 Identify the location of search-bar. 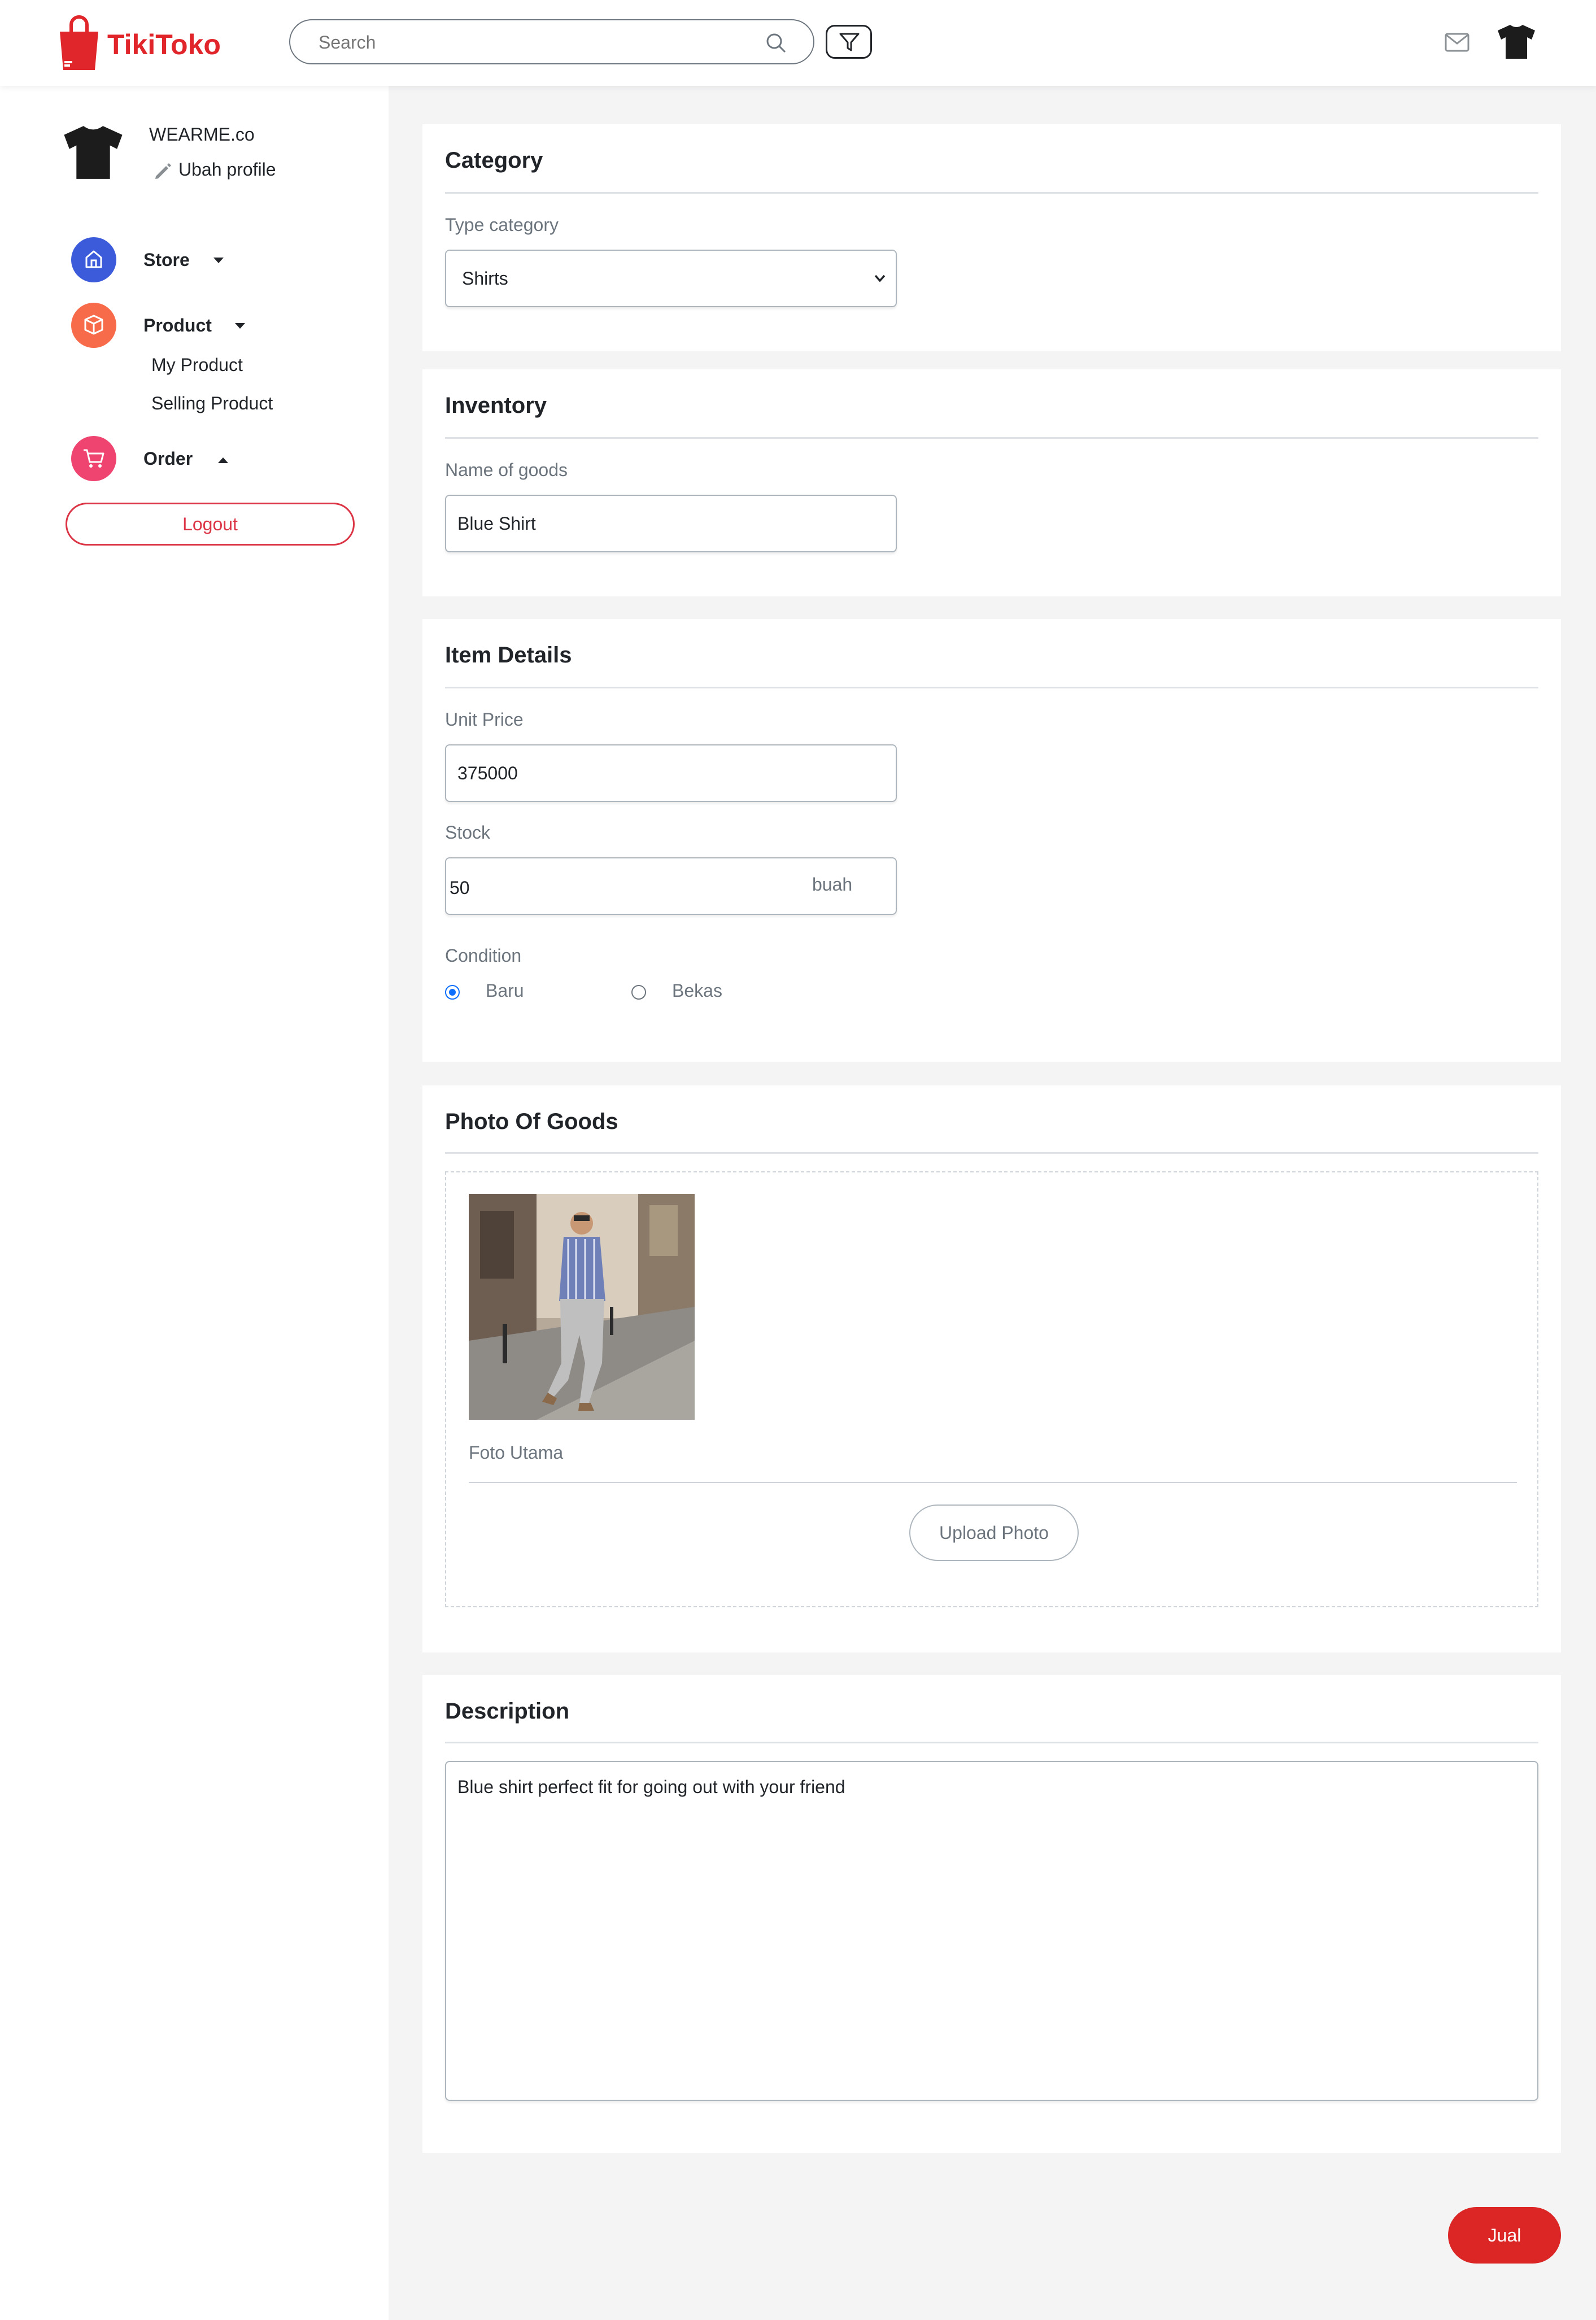
(551, 41).